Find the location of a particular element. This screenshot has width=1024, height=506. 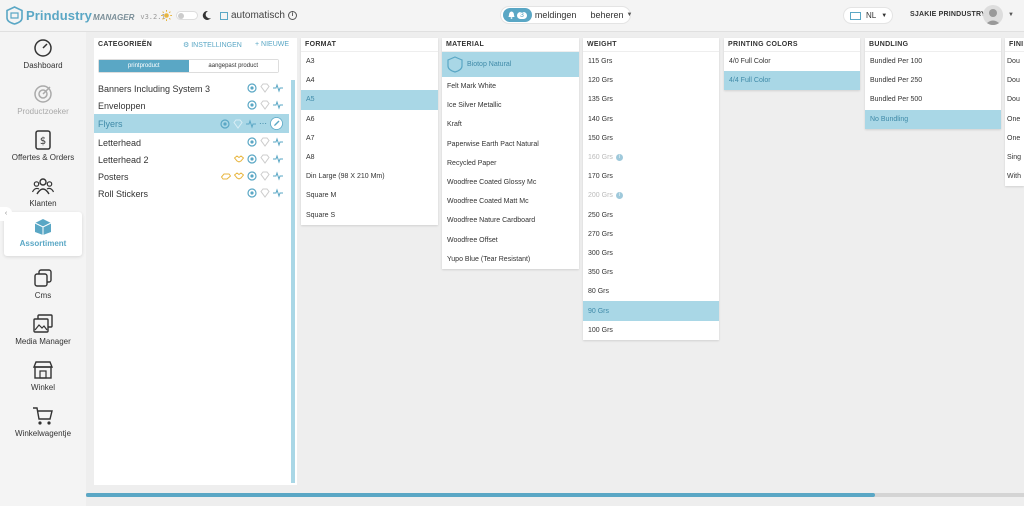

printing-color-item-selected: 4/4 Full Color is located at coordinates (792, 81).